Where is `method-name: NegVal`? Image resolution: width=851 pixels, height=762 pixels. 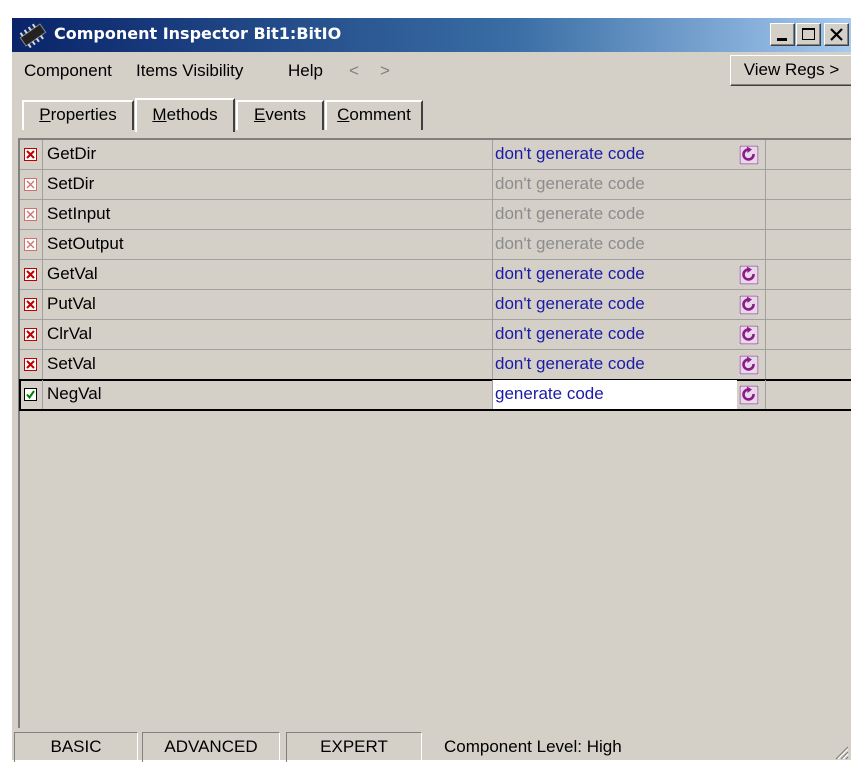 method-name: NegVal is located at coordinates (267, 394).